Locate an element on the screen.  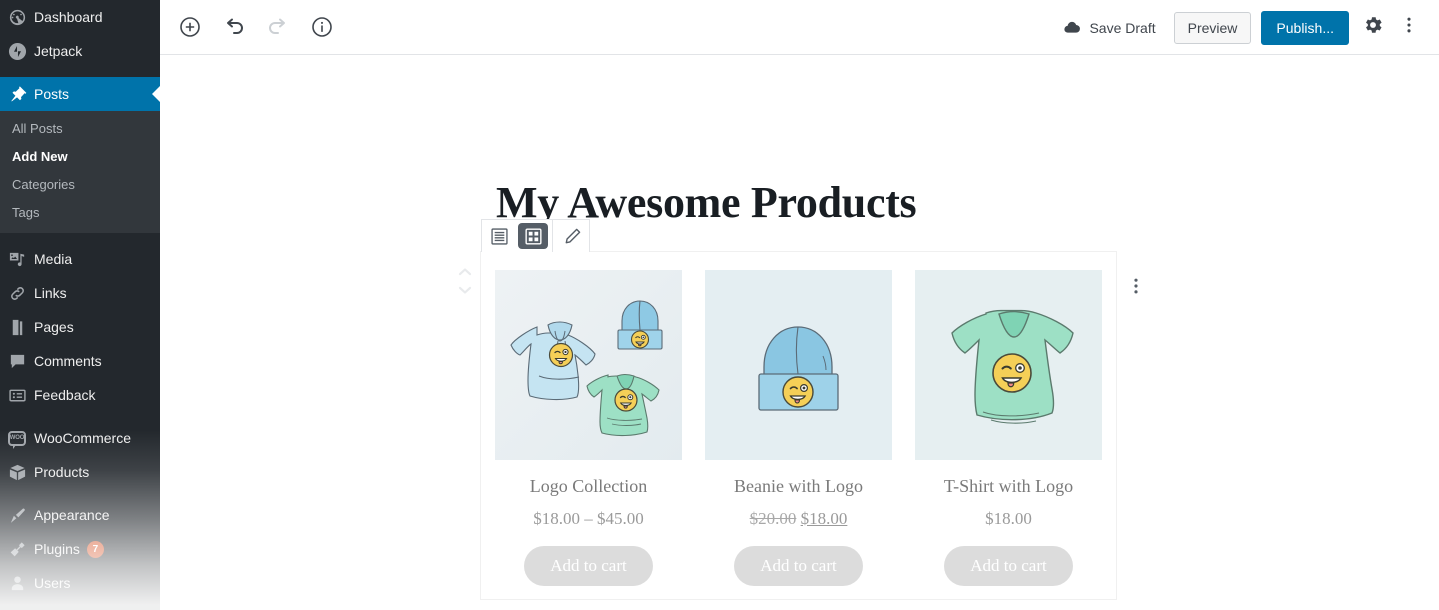
sidebar-item-woocommerce: WOO WooCommerce is located at coordinates (80, 438).